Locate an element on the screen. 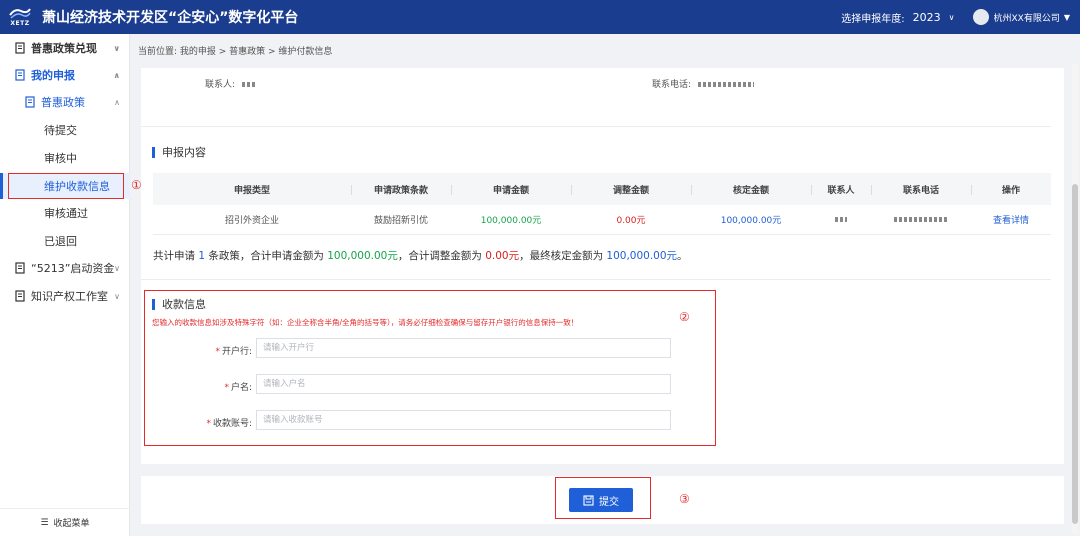 The width and height of the screenshot is (1080, 536). sidebar-item-5213-fund: “5213”启动资金 ∨ is located at coordinates (65, 268).